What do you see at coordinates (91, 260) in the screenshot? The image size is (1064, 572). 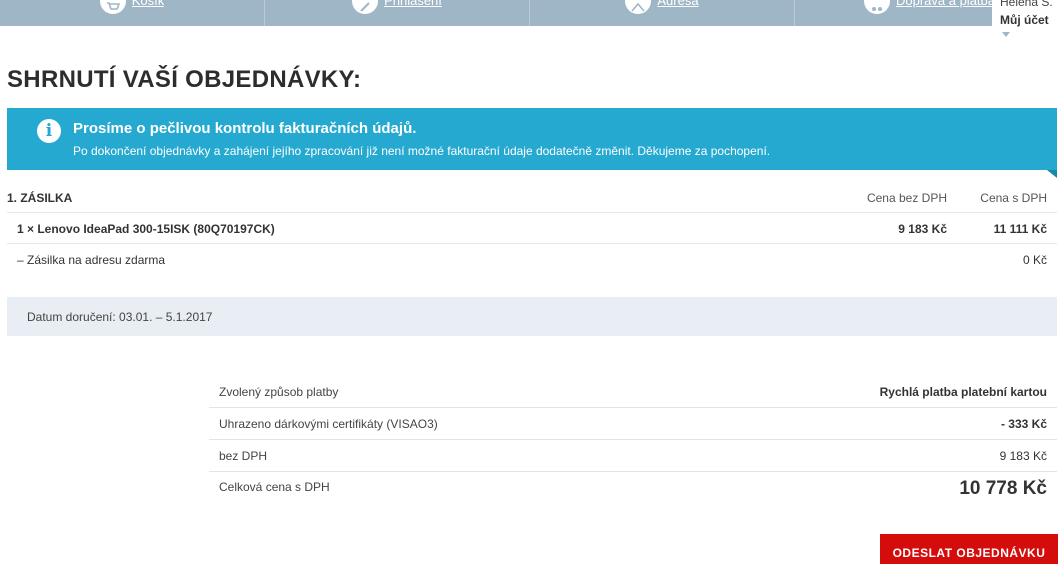 I see `shipping-name: – Zásilka na adresu zdarma` at bounding box center [91, 260].